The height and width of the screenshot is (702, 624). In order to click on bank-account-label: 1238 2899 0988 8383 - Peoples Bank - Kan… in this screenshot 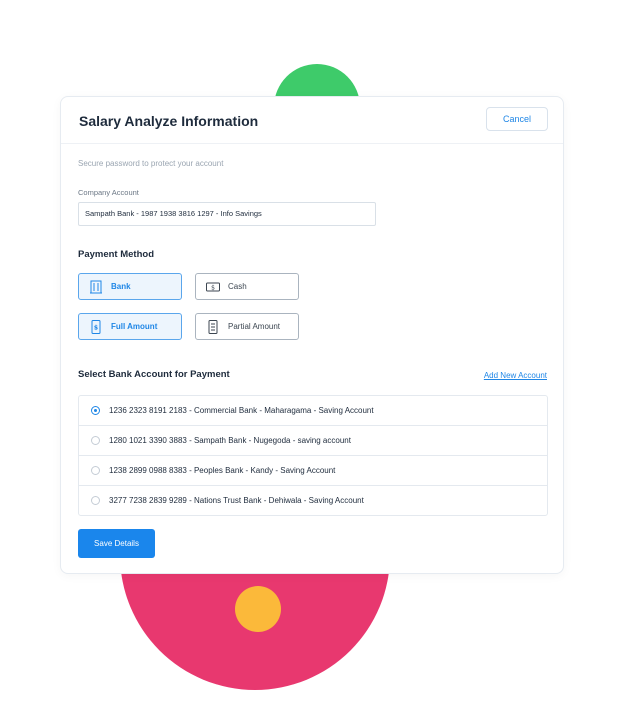, I will do `click(222, 470)`.